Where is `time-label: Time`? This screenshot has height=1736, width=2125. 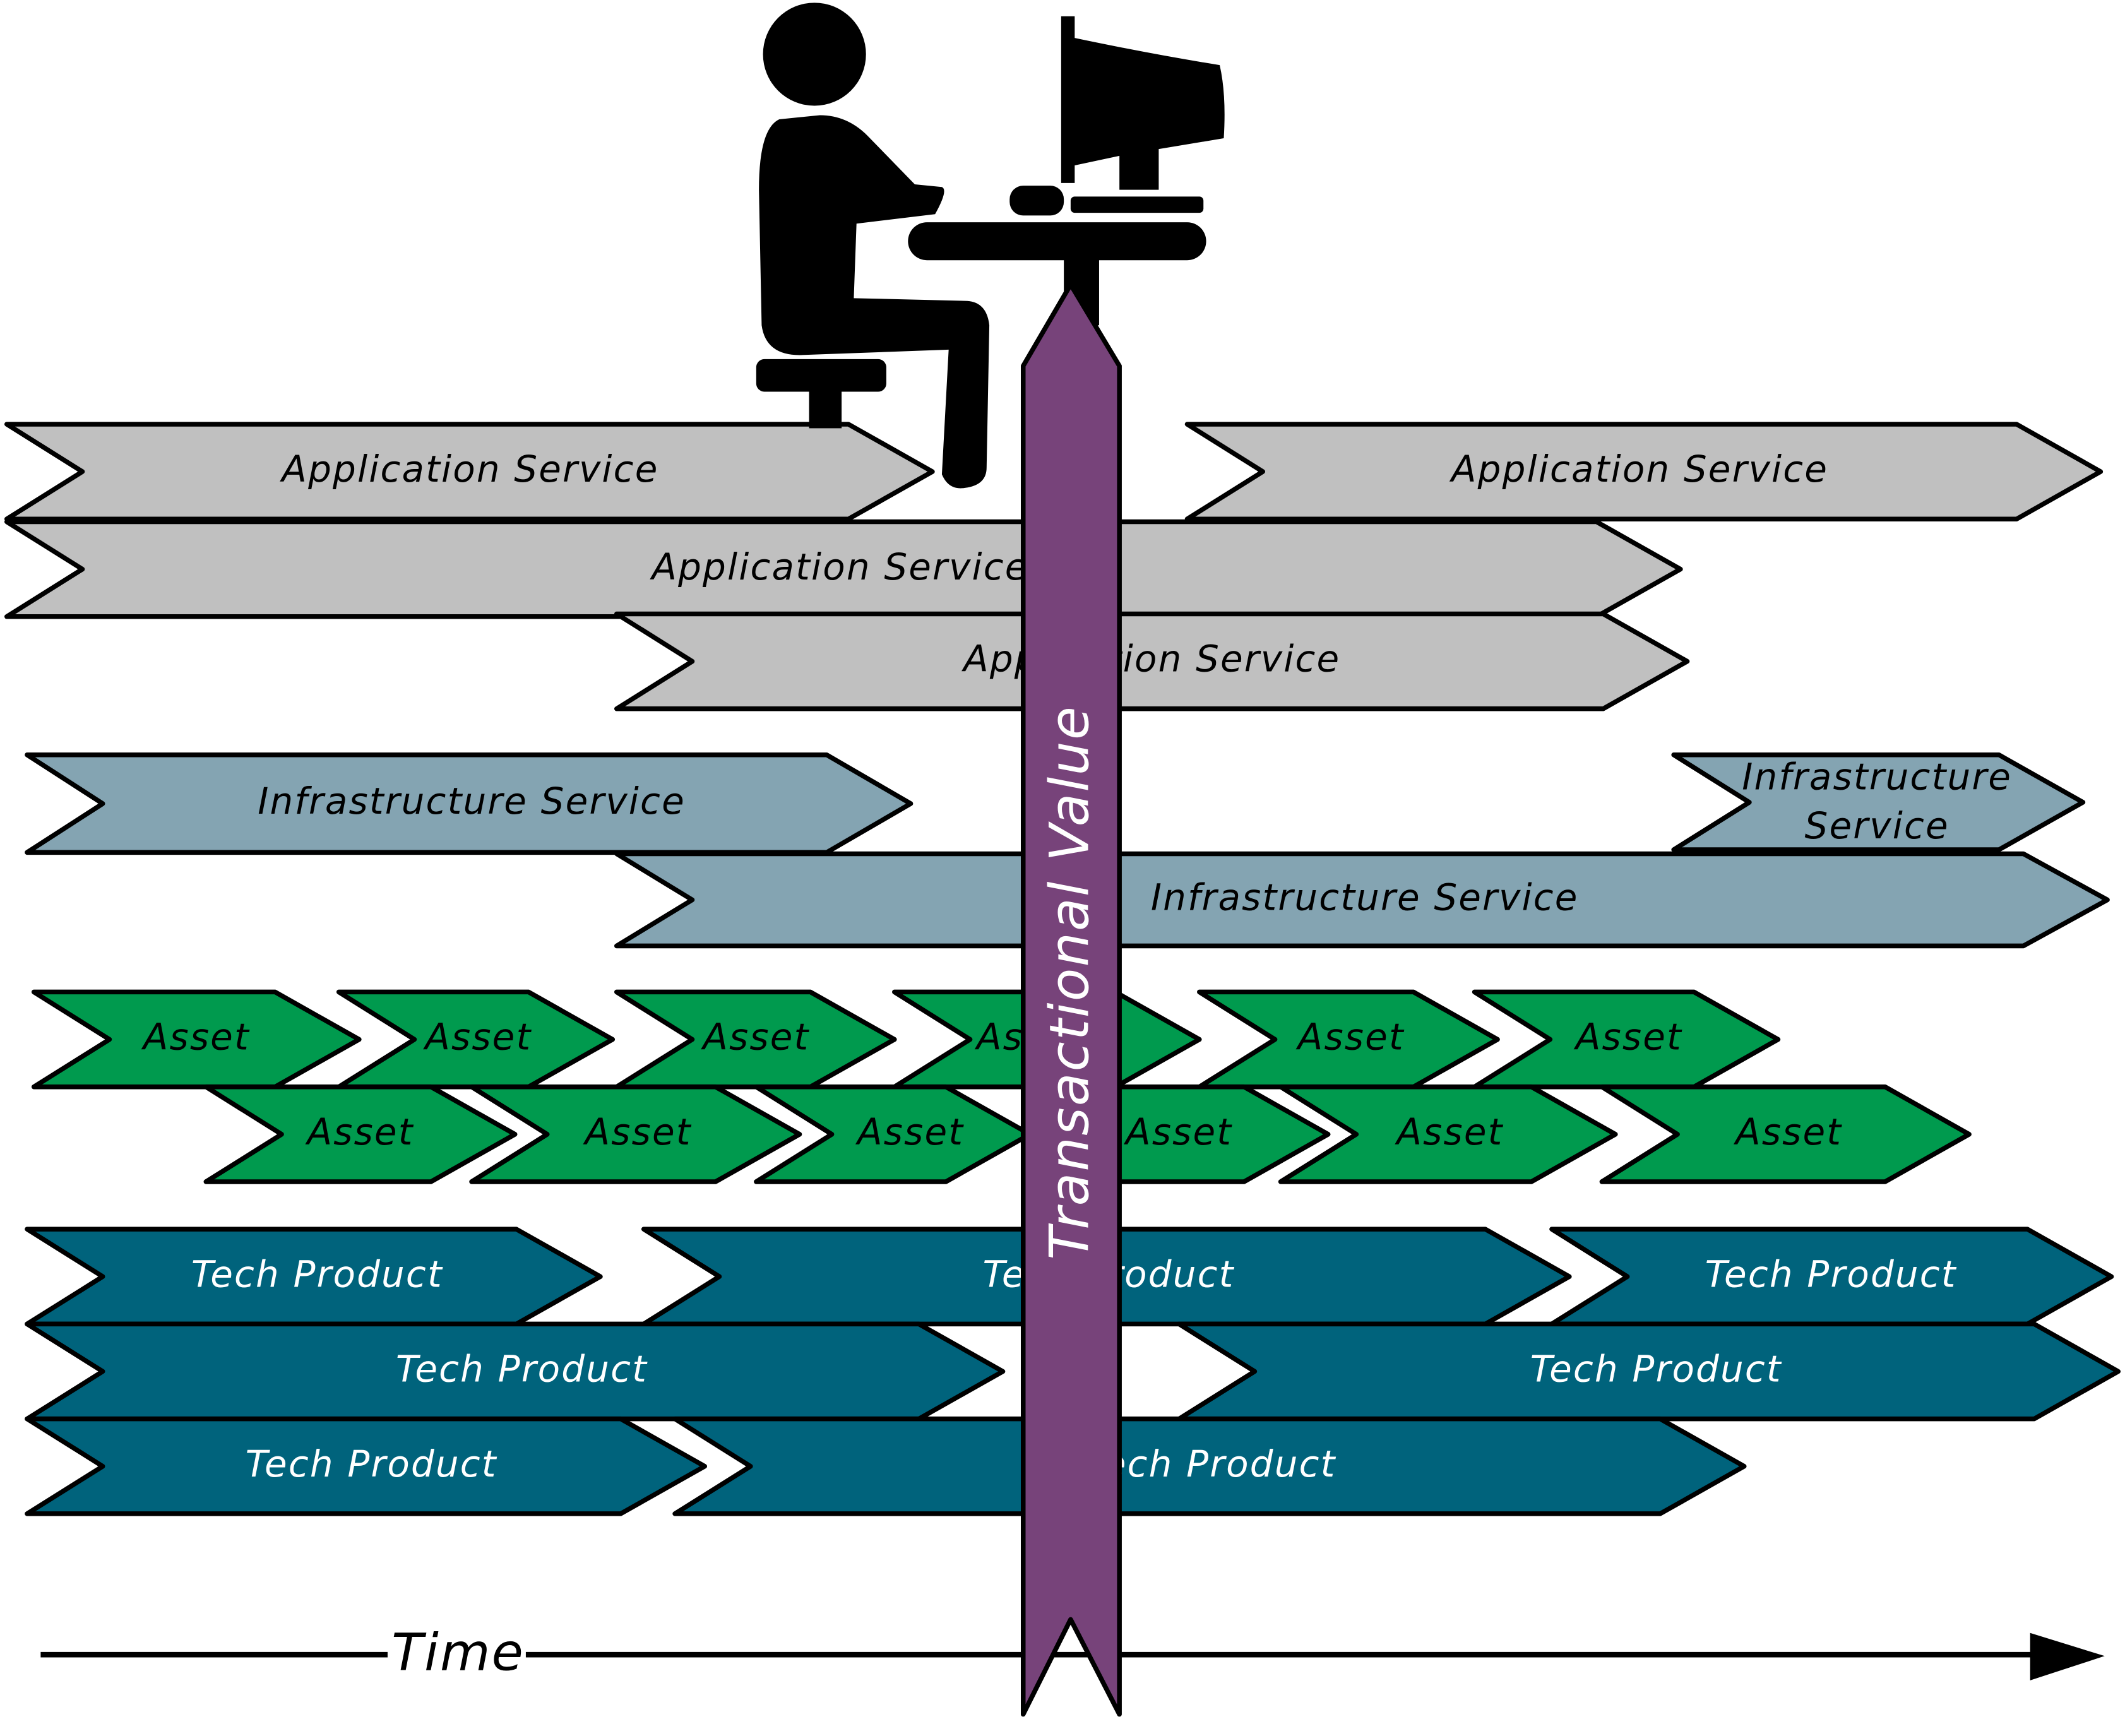
time-label: Time is located at coordinates (458, 1653).